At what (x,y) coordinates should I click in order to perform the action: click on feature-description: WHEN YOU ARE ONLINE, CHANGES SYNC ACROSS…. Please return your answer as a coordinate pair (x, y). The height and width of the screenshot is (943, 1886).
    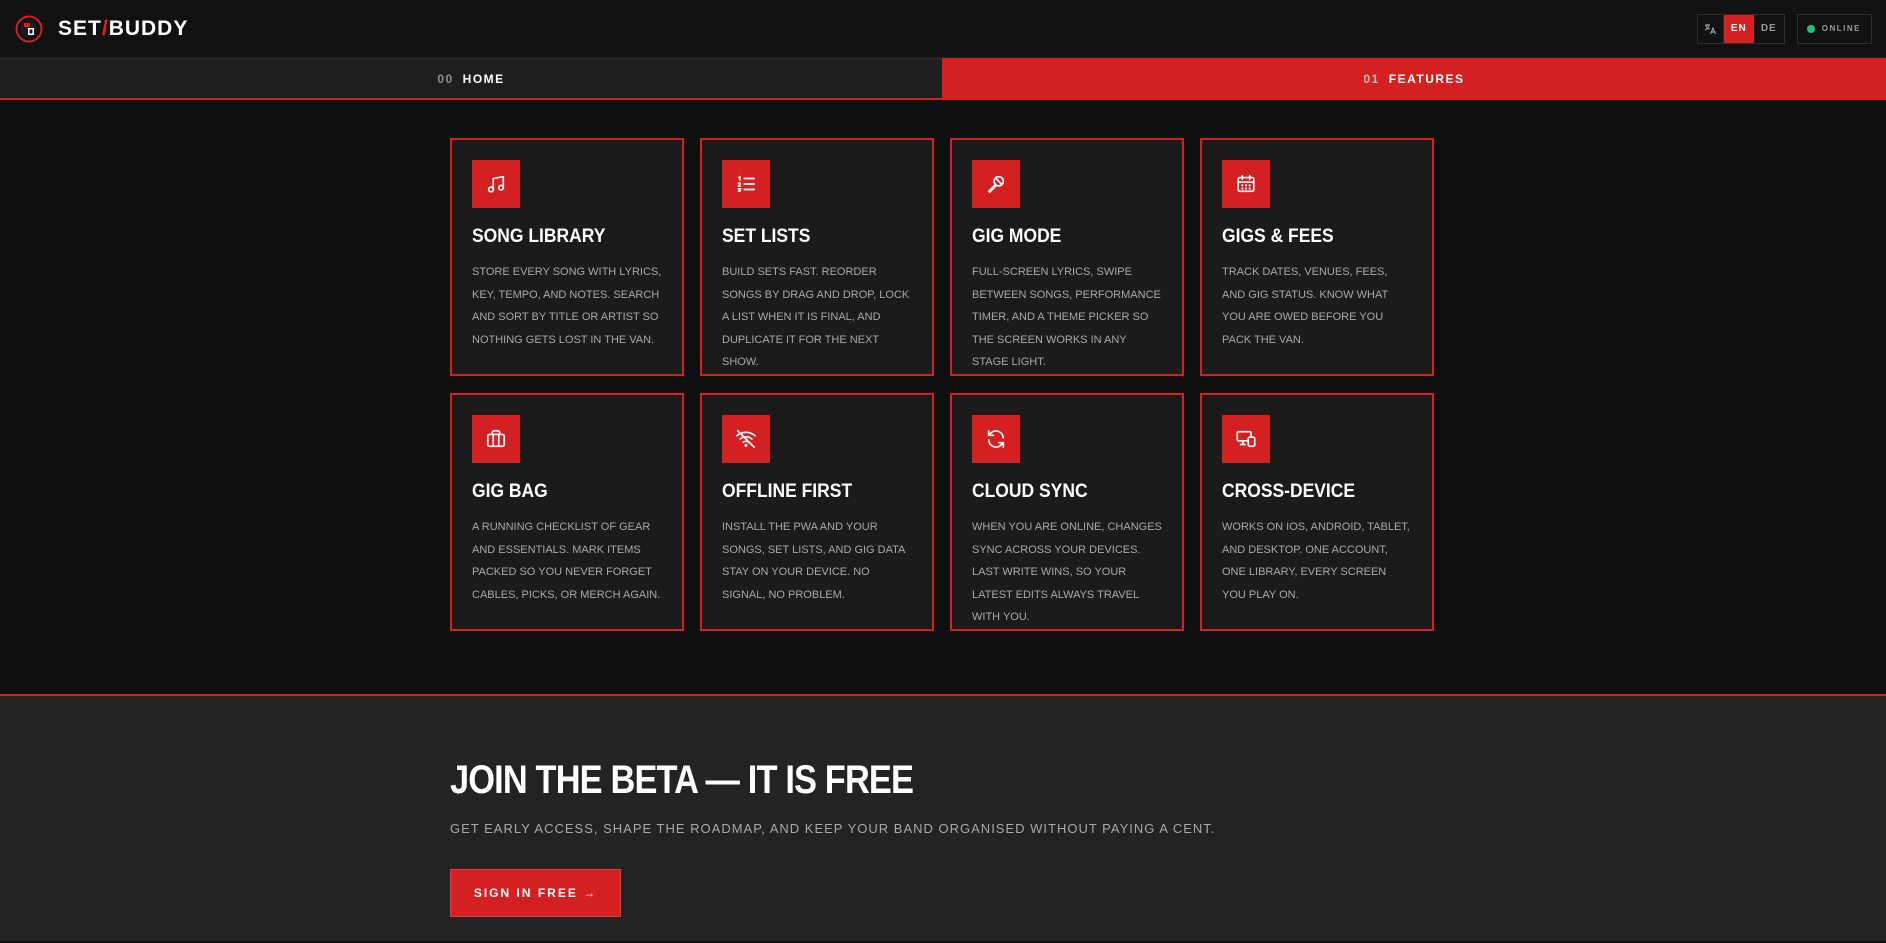
    Looking at the image, I should click on (1067, 572).